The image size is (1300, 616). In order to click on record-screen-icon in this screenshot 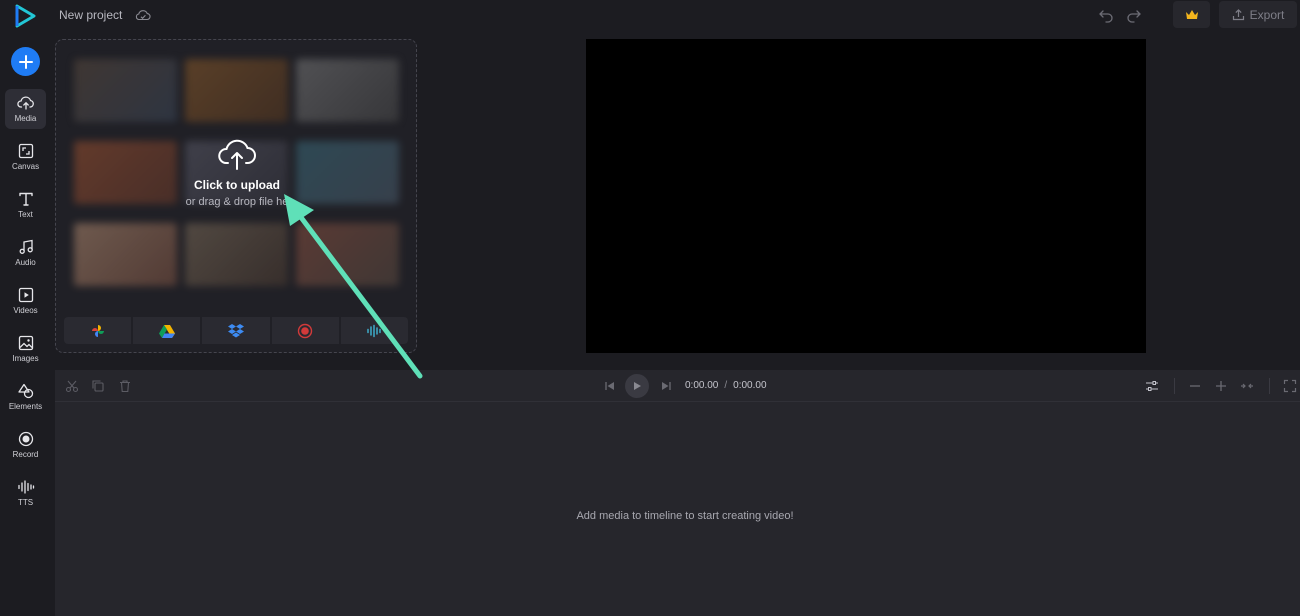, I will do `click(305, 330)`.